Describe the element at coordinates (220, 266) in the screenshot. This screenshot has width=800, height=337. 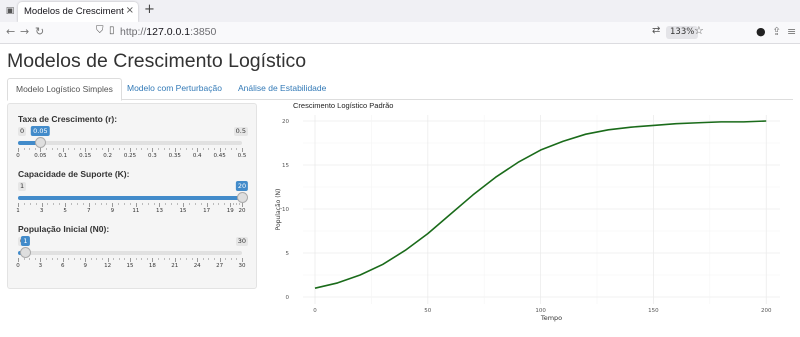
I see `slider-tick-label: 27` at that location.